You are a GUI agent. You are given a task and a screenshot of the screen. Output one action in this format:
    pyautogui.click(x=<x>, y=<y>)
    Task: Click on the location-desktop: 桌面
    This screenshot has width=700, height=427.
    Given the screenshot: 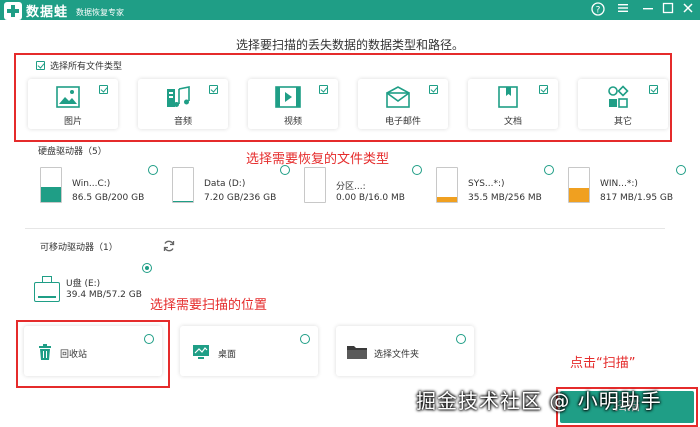 What is the action you would take?
    pyautogui.click(x=249, y=351)
    